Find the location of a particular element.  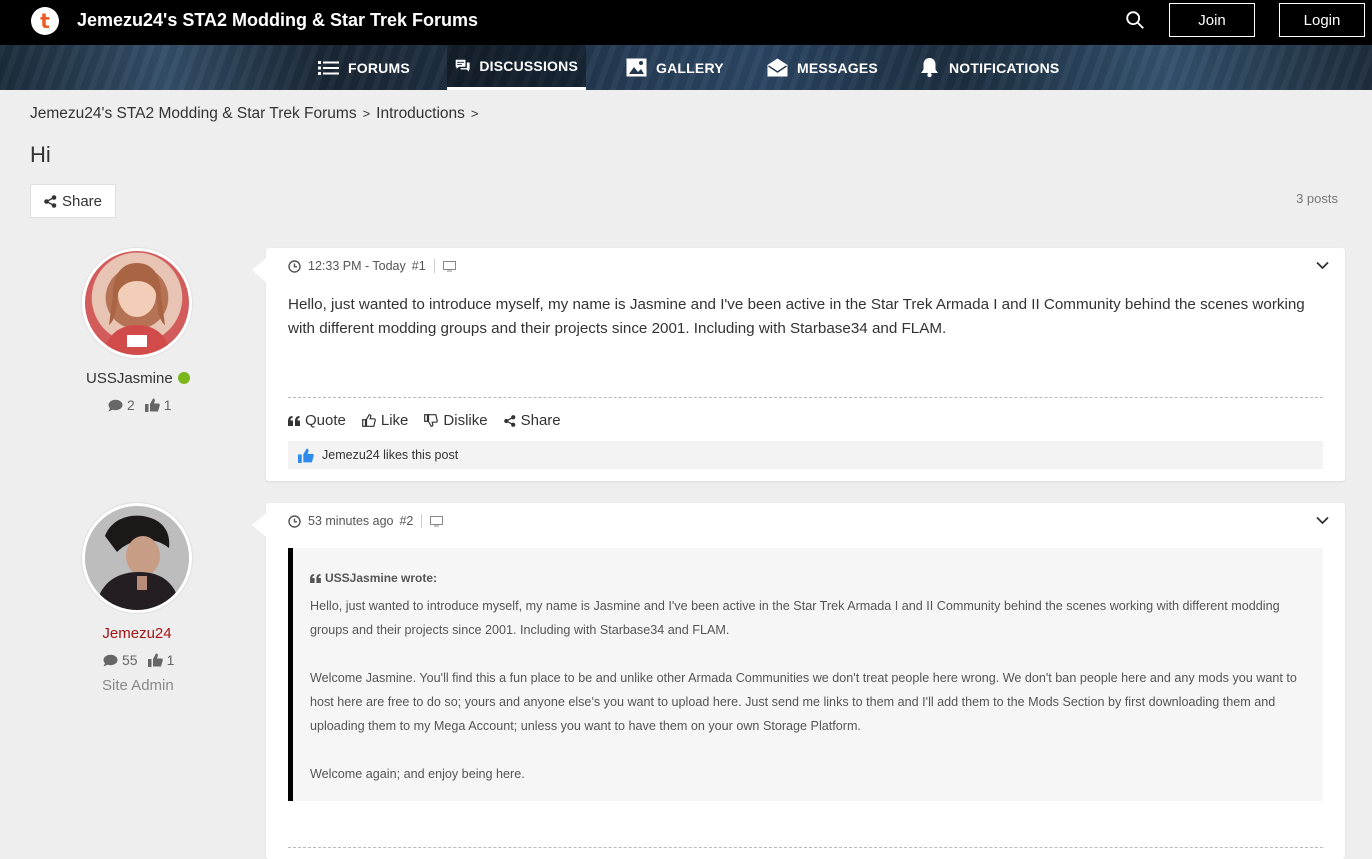

share-topic-button: Share is located at coordinates (73, 201).